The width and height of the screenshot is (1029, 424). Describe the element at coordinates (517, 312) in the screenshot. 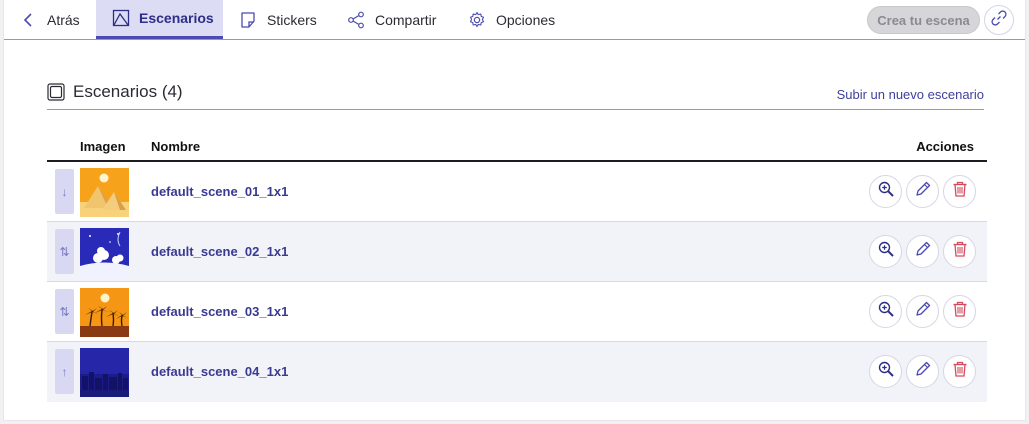

I see `table-row: ⇅ default_scene_03_1x1` at that location.